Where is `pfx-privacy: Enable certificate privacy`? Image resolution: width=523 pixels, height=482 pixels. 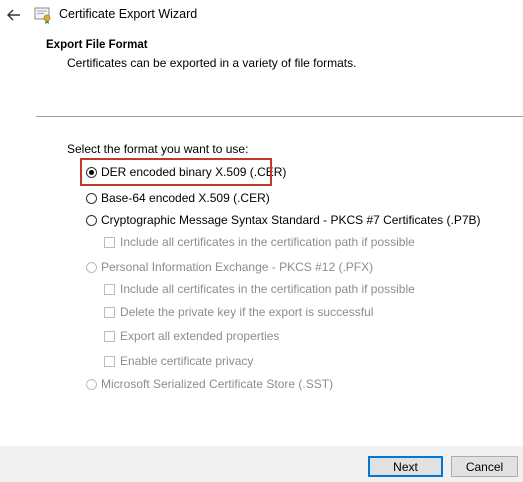 pfx-privacy: Enable certificate privacy is located at coordinates (178, 361).